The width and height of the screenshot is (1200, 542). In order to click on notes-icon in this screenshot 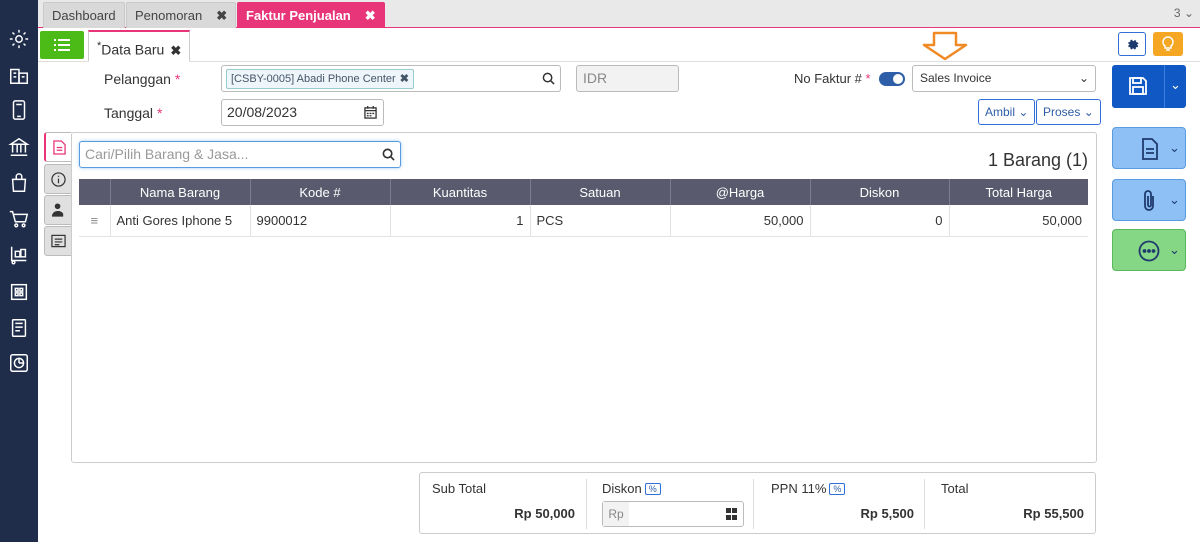, I will do `click(58, 241)`.